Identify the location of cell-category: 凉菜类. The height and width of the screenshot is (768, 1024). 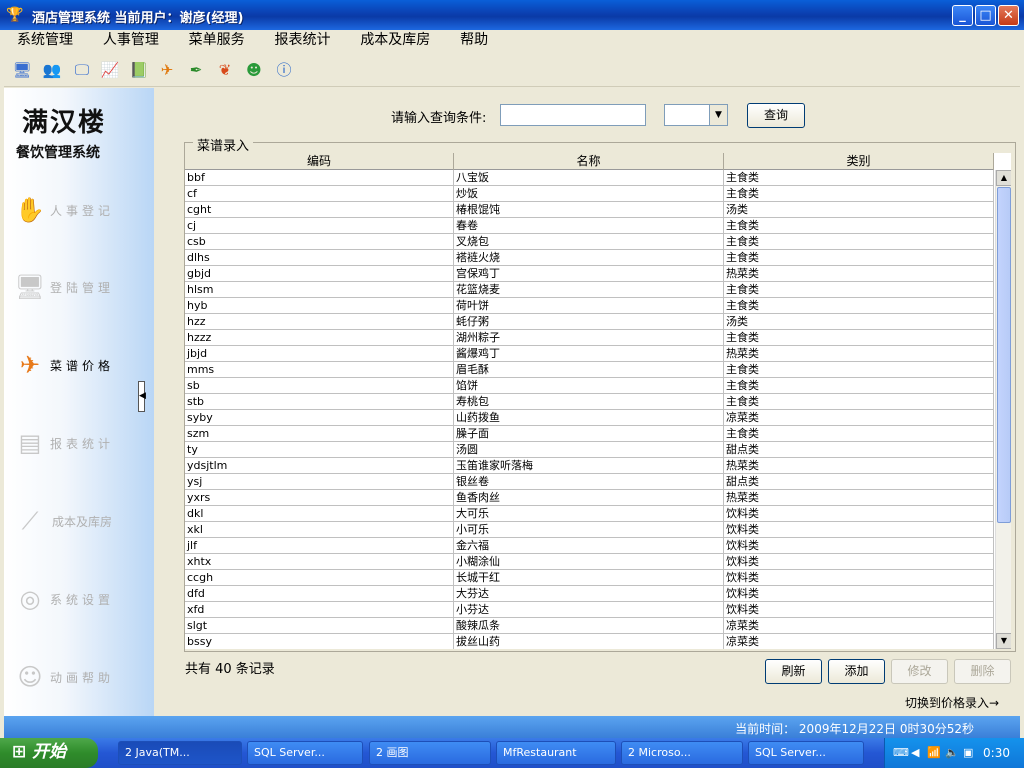
(859, 641).